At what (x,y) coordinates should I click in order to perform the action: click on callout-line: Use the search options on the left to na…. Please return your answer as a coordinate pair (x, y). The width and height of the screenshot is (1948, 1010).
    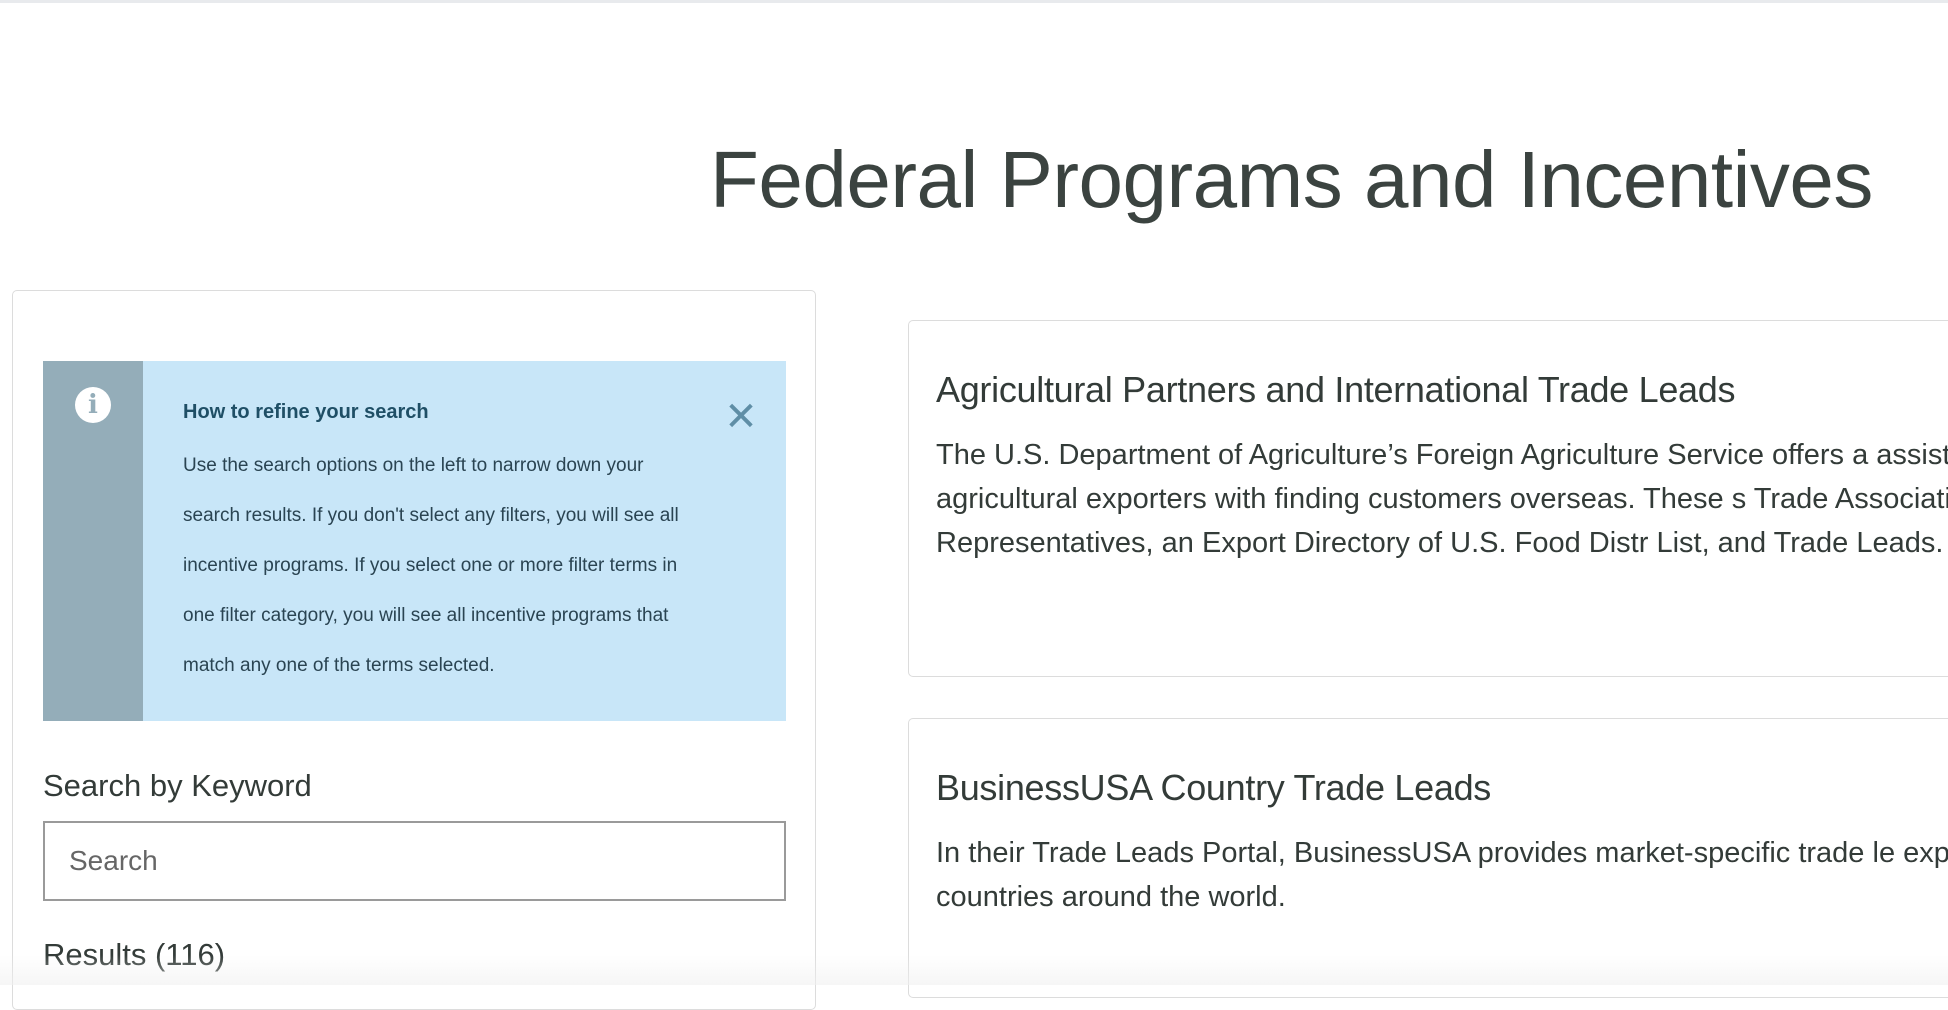
    Looking at the image, I should click on (413, 465).